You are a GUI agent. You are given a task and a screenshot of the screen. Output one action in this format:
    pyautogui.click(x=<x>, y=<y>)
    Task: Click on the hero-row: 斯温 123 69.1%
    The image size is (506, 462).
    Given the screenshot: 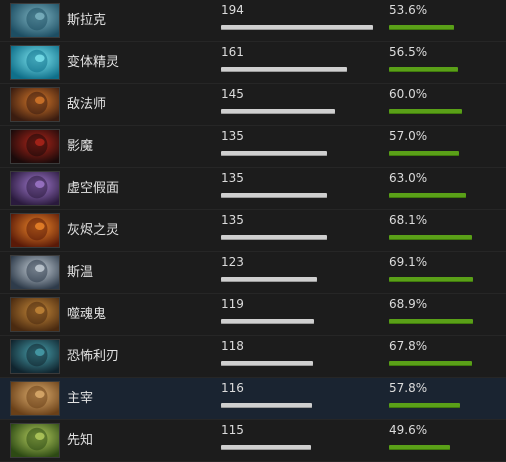 What is the action you would take?
    pyautogui.click(x=253, y=273)
    